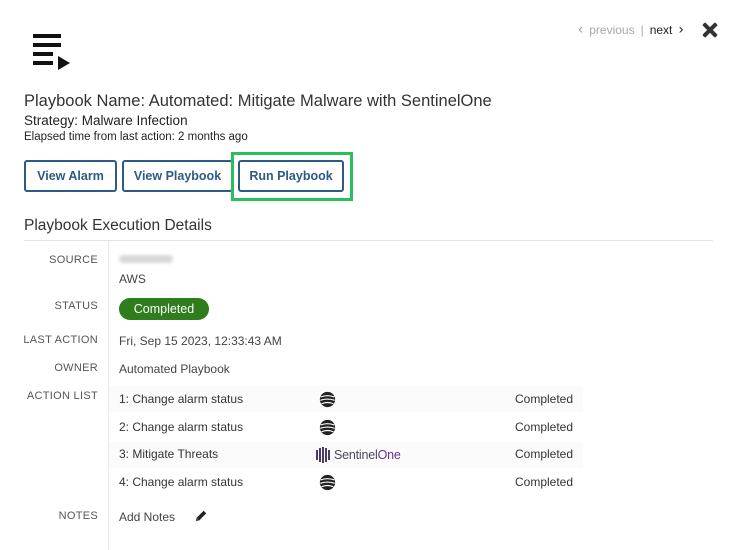 Image resolution: width=734 pixels, height=550 pixels. I want to click on last-action-label: LAST ACTION, so click(60, 340).